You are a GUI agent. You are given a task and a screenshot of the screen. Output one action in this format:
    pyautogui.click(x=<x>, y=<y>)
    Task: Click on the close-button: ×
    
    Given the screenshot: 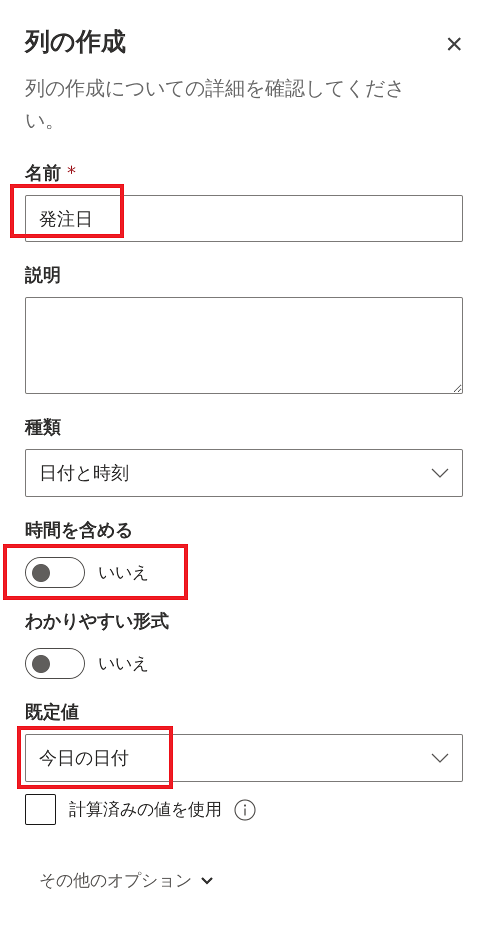 What is the action you would take?
    pyautogui.click(x=454, y=45)
    